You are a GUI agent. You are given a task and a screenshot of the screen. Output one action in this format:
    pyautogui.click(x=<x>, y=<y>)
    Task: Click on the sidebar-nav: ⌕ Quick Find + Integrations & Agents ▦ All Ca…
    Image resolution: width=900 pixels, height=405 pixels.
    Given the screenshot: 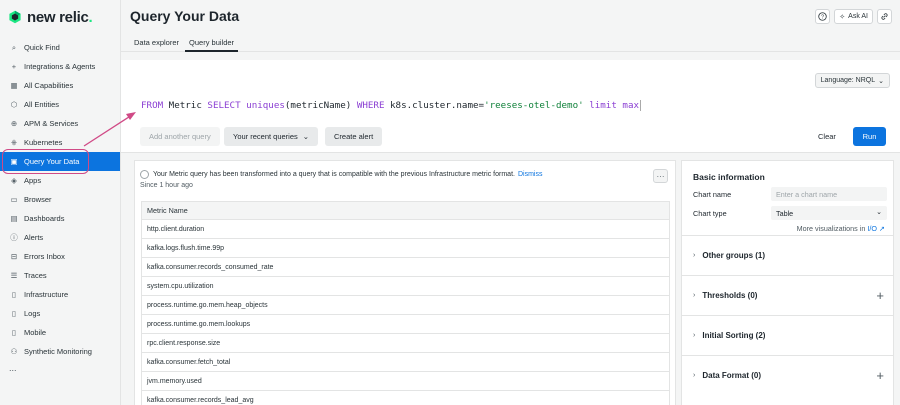 What is the action you would take?
    pyautogui.click(x=60, y=199)
    